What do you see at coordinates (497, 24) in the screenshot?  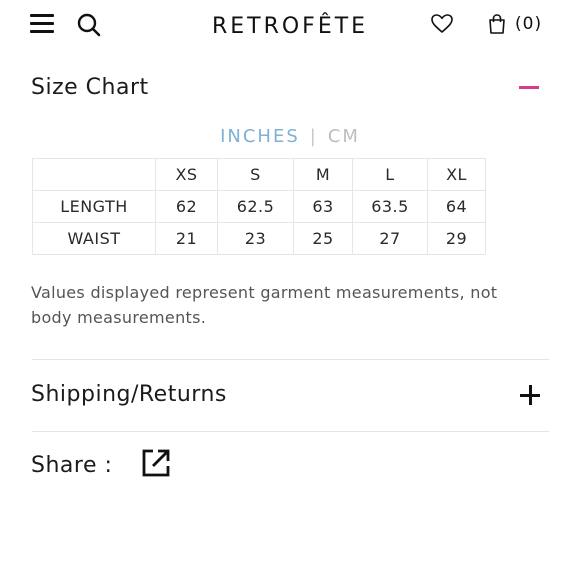 I see `bag-icon` at bounding box center [497, 24].